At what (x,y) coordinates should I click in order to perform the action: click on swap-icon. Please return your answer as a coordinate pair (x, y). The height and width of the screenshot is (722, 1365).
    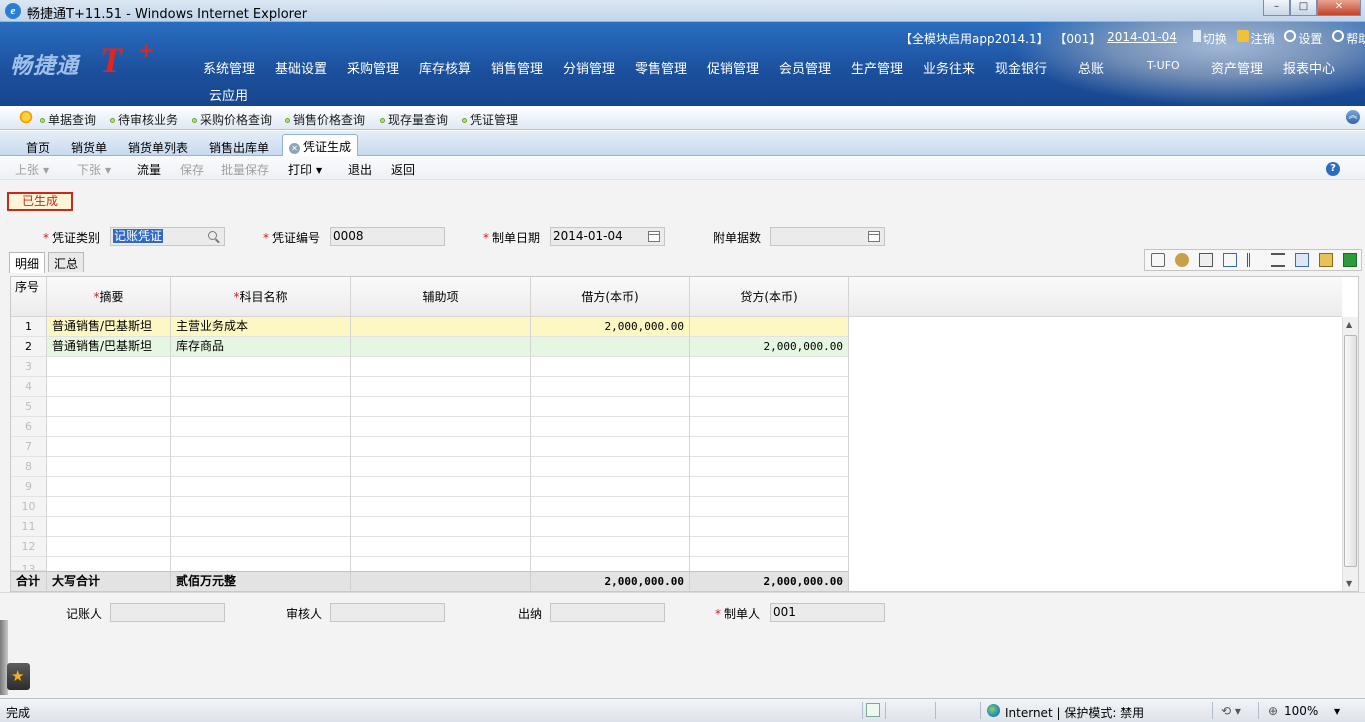
    Looking at the image, I should click on (1278, 260).